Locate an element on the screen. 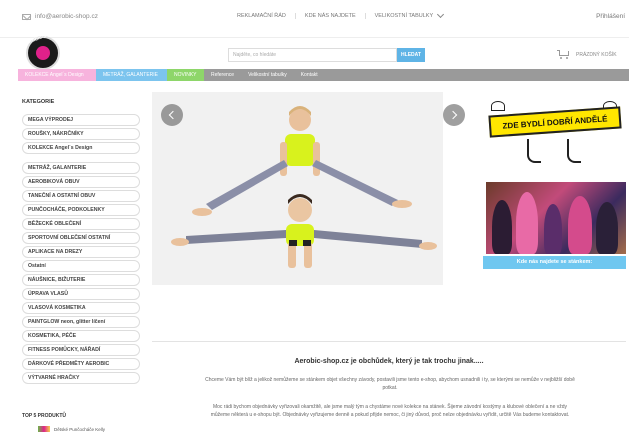  gymnast-top is located at coordinates (300, 150).